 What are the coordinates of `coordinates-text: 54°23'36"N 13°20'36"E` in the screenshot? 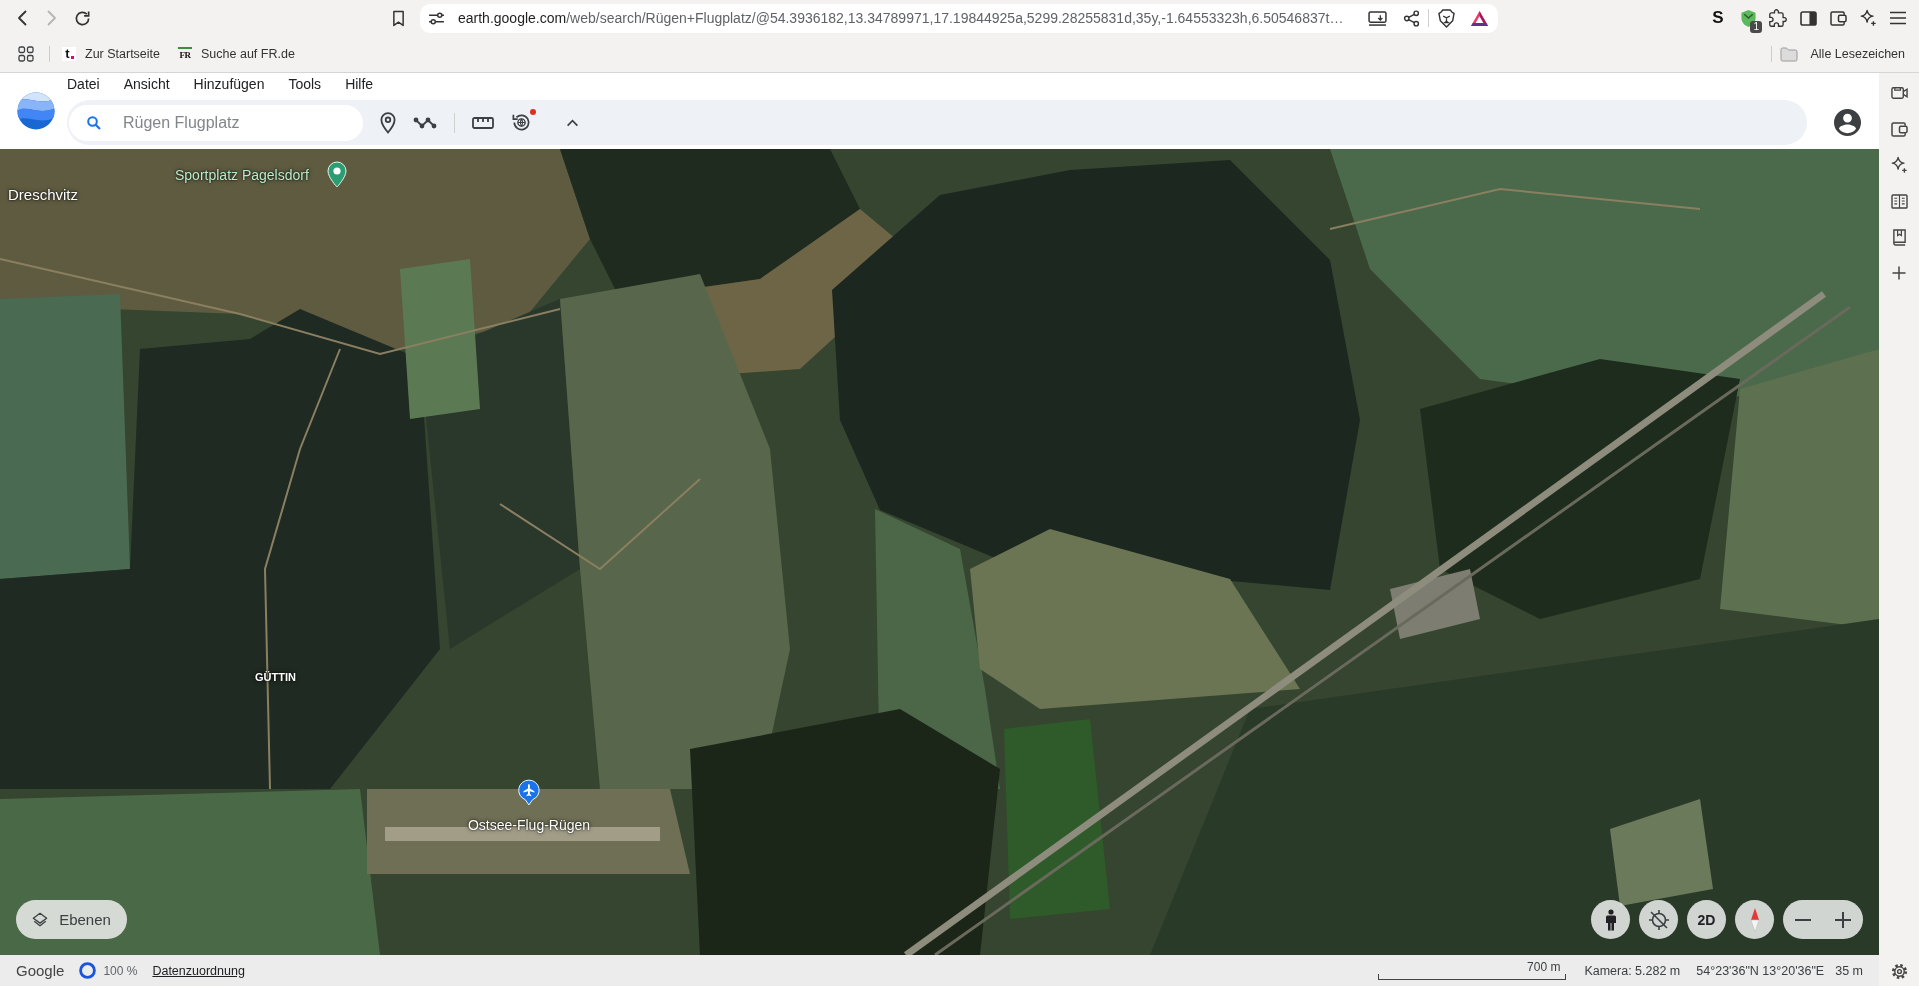 It's located at (1760, 970).